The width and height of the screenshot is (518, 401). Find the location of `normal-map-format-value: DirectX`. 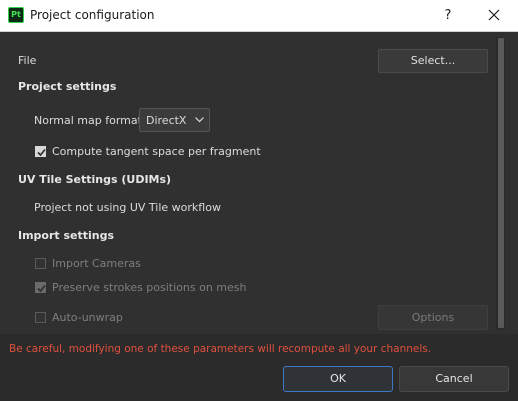

normal-map-format-value: DirectX is located at coordinates (166, 120).